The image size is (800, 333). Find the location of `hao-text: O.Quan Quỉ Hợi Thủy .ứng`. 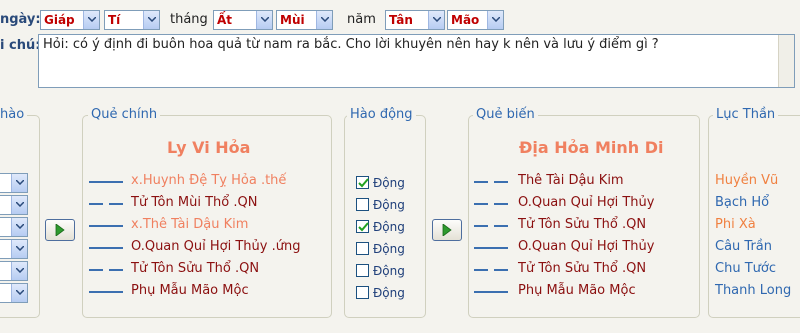

hao-text: O.Quan Quỉ Hợi Thủy .ứng is located at coordinates (216, 246).